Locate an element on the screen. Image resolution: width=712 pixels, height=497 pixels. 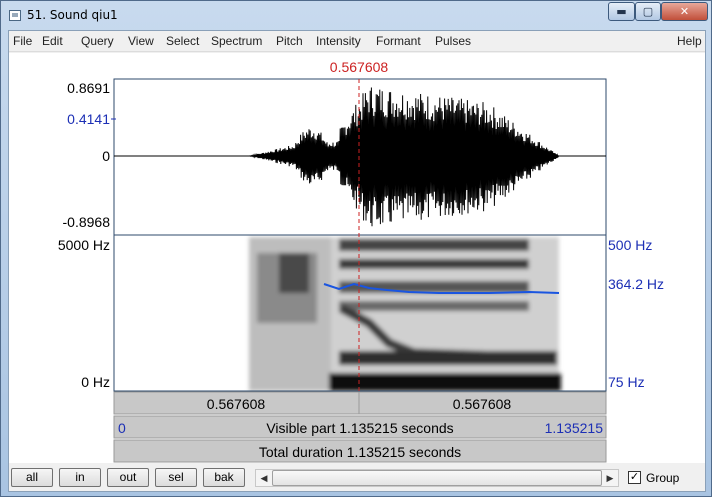
waveform-ymin-label: -0.8968 is located at coordinates (87, 222).